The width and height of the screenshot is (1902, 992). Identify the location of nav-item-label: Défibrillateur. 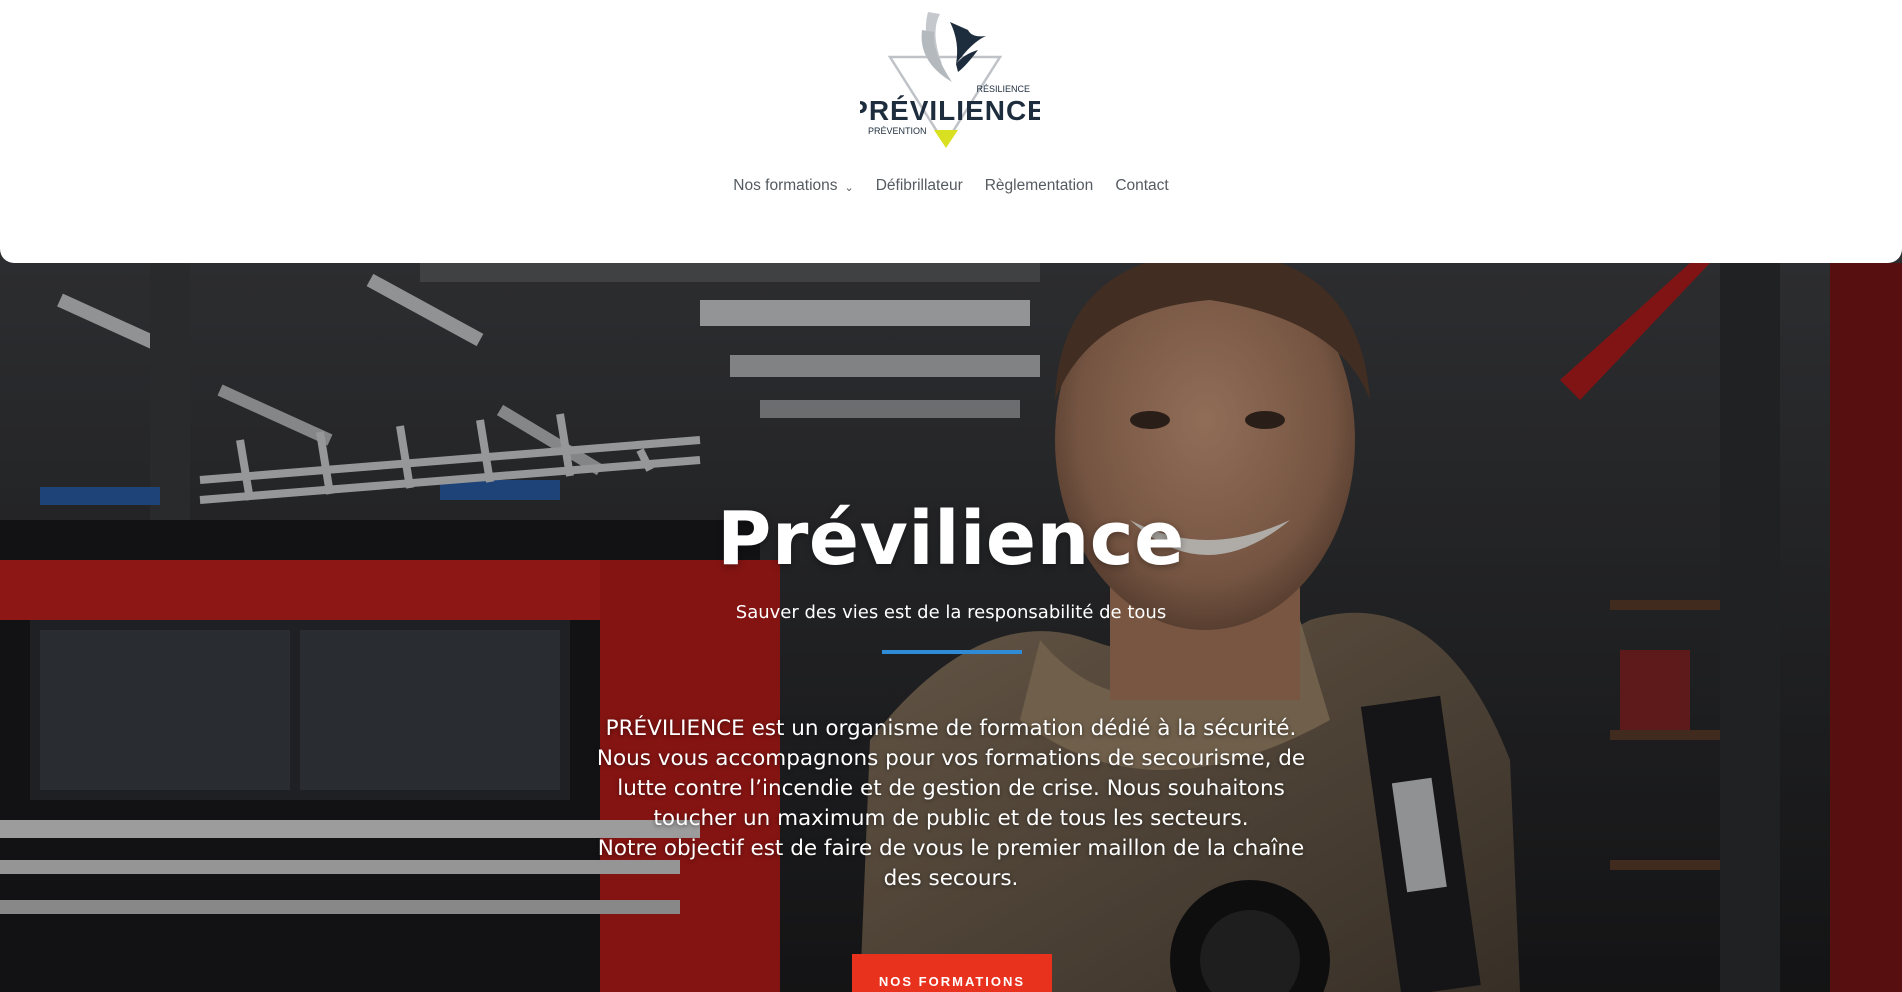
(919, 185).